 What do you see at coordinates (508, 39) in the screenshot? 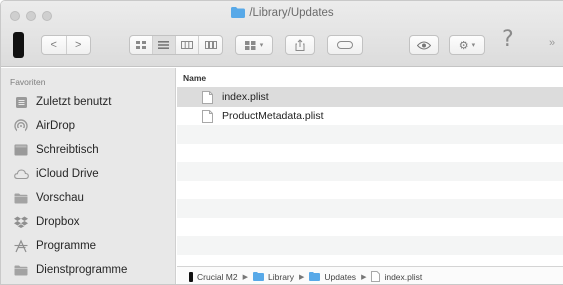
I see `help-button: ?` at bounding box center [508, 39].